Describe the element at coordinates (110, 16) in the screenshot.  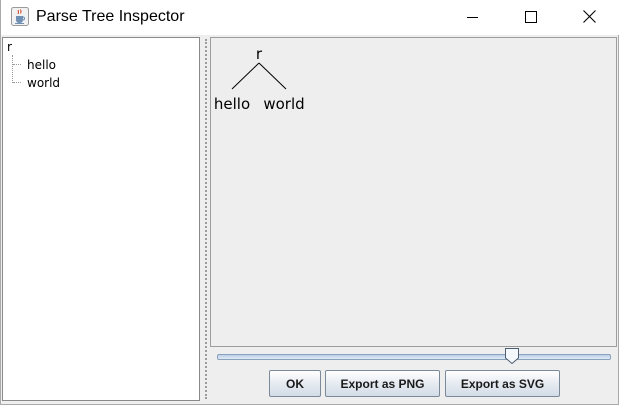
I see `window-title: Parse Tree Inspector` at that location.